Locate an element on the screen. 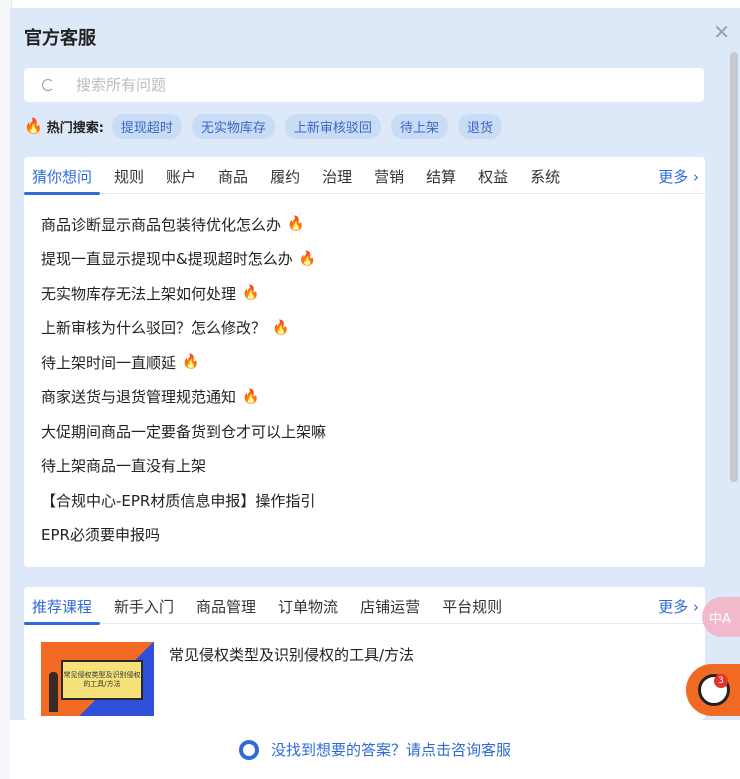  translate-button: 中A is located at coordinates (721, 617).